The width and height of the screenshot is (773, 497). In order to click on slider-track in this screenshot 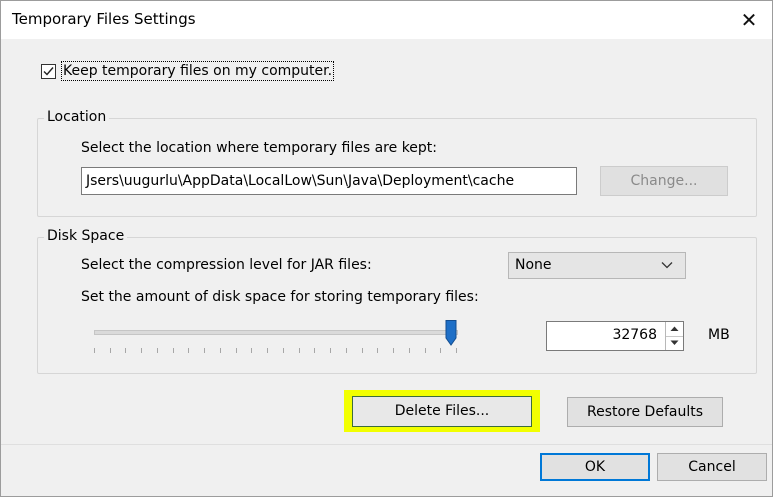, I will do `click(276, 332)`.